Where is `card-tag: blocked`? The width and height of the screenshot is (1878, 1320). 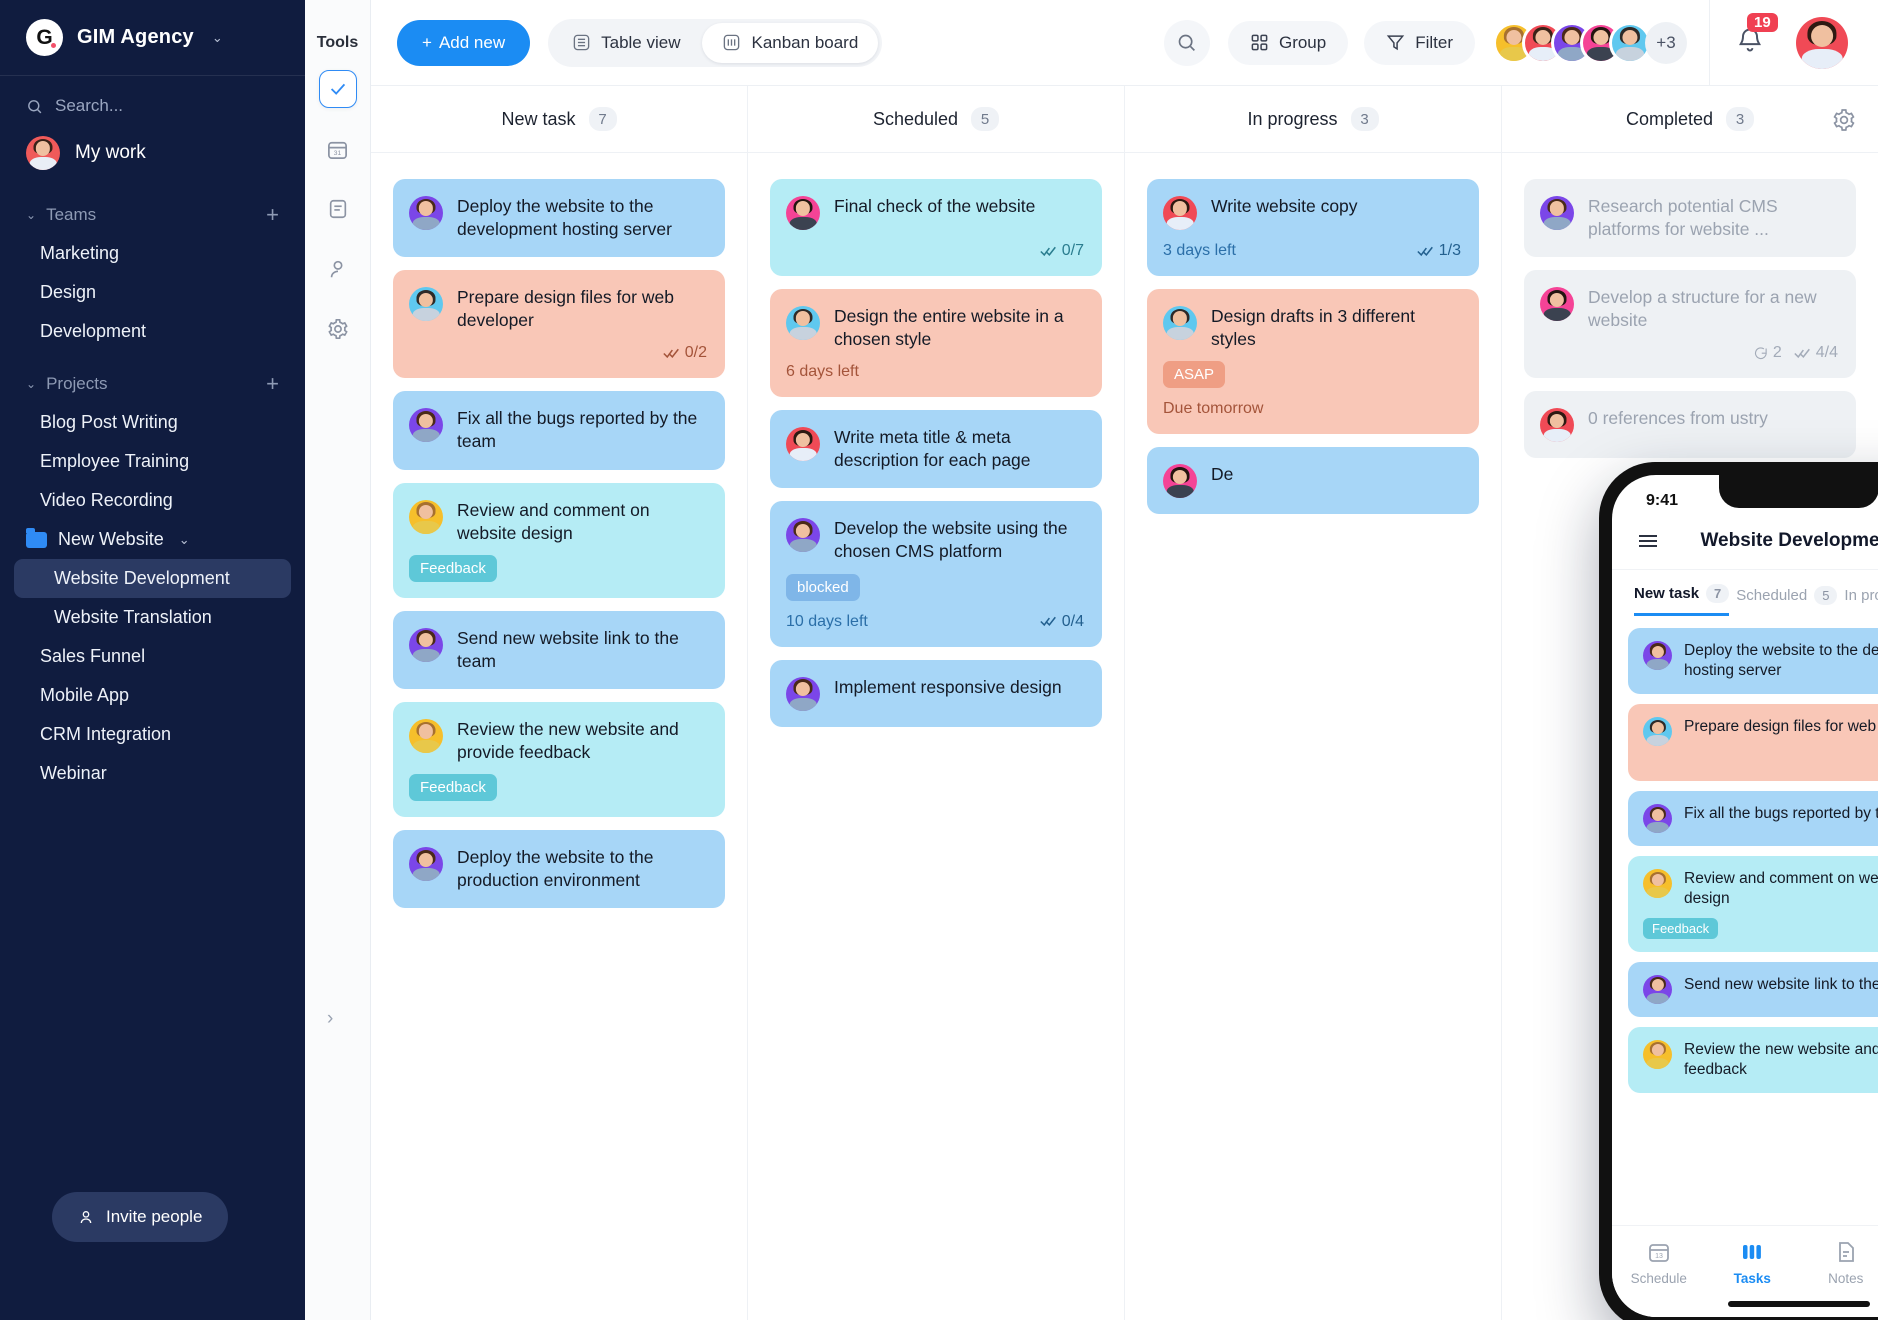 card-tag: blocked is located at coordinates (823, 587).